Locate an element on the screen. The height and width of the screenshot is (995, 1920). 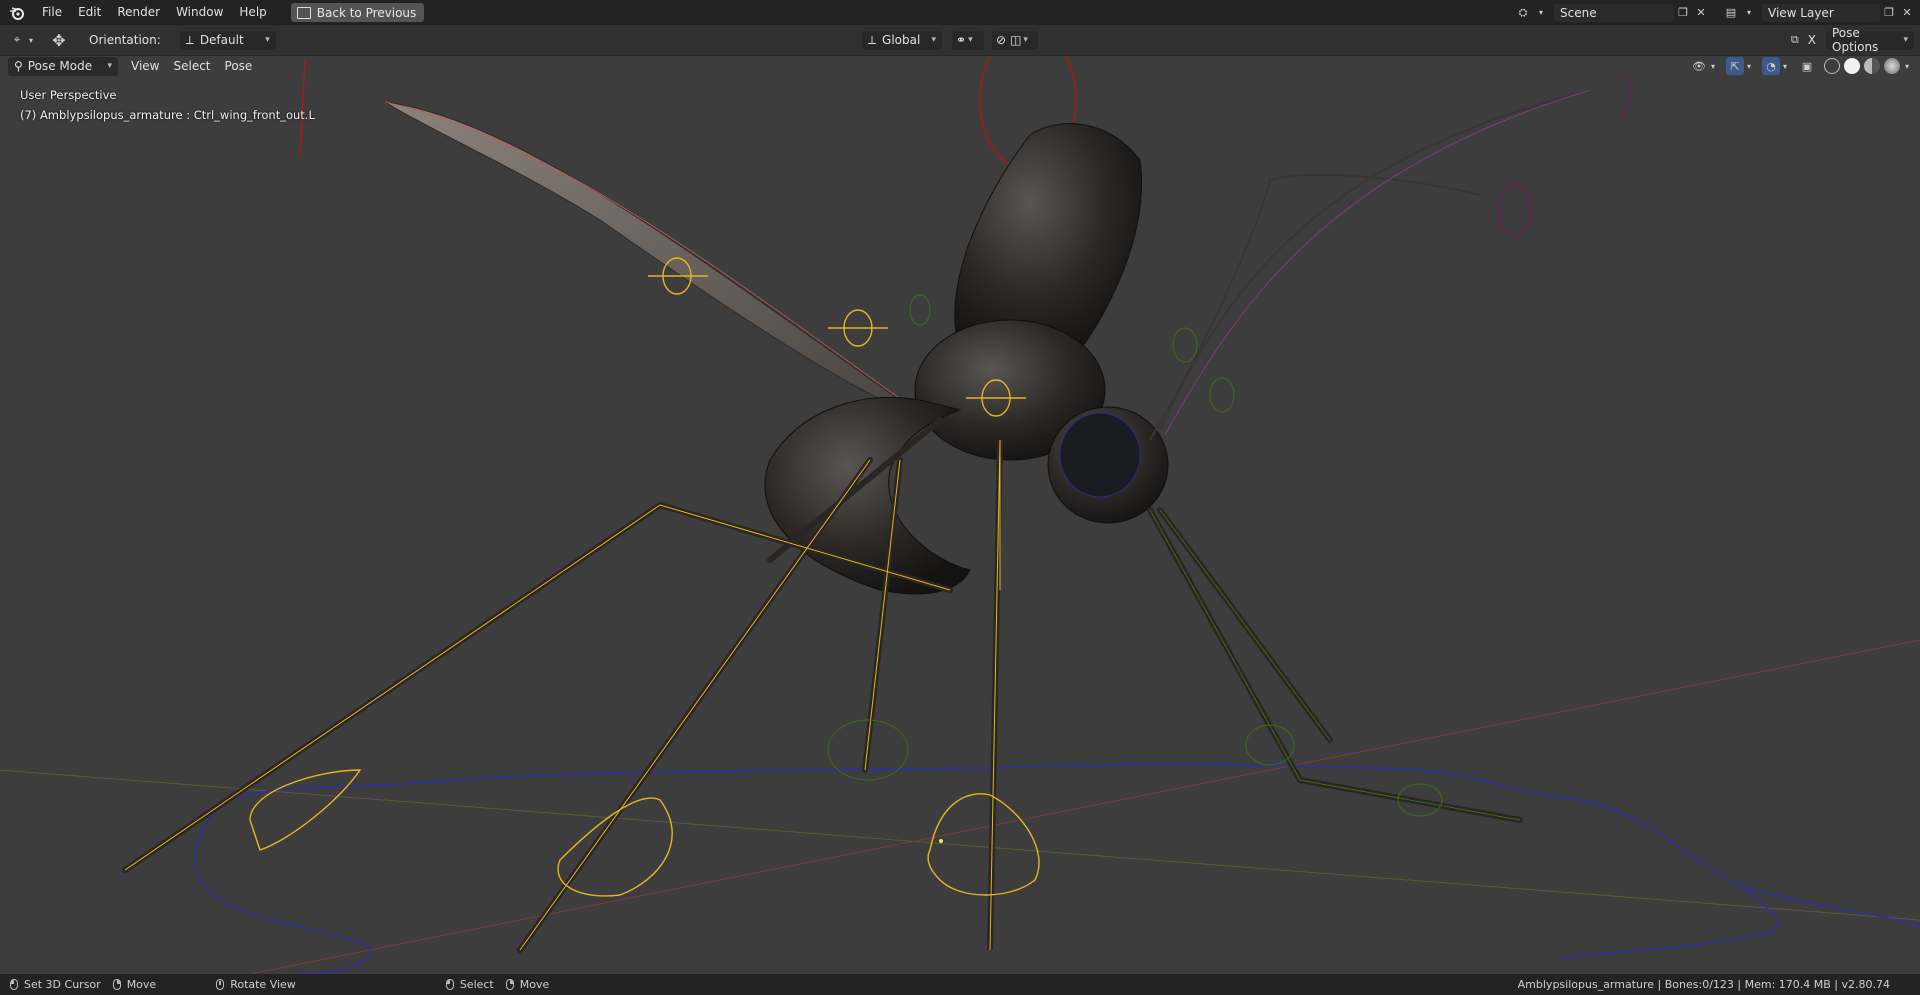
pivot-dropdown: ⚭ ▾ is located at coordinates (968, 40).